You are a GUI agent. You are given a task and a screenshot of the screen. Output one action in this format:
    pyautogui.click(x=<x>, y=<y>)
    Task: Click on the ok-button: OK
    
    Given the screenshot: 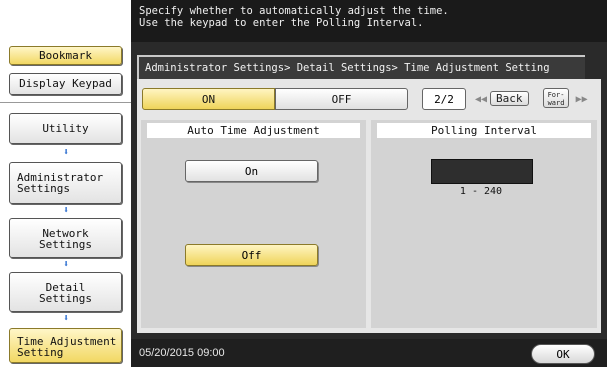 What is the action you would take?
    pyautogui.click(x=563, y=354)
    